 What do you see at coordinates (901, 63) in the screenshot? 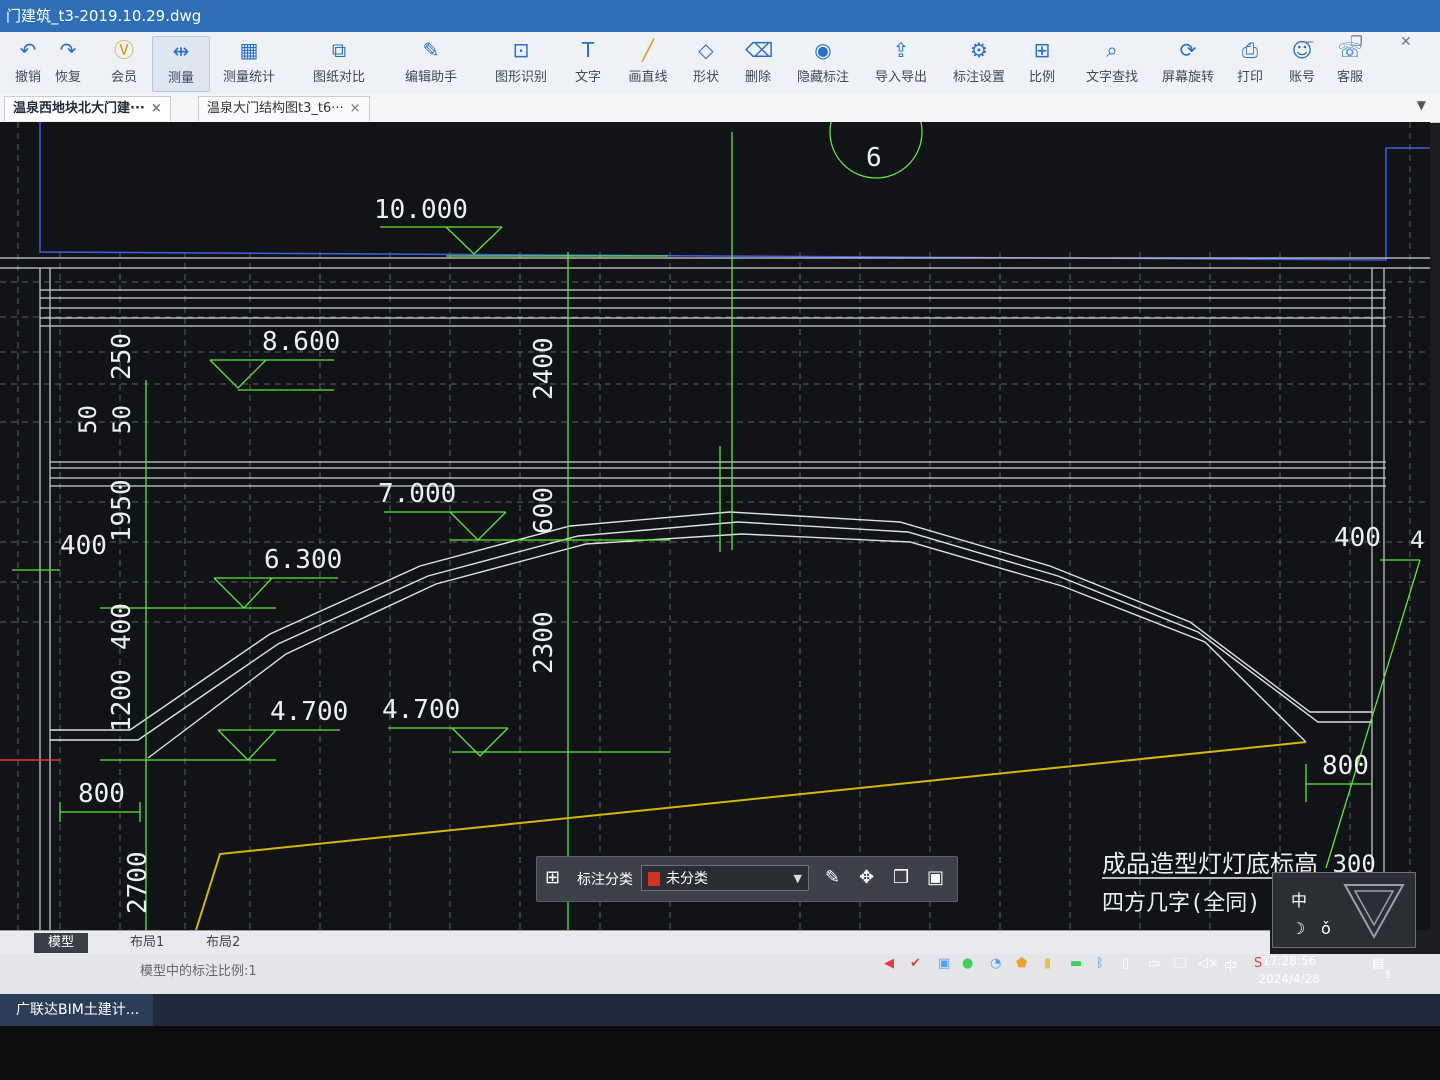
I see `import-export-button: ⇪ 导入导出` at bounding box center [901, 63].